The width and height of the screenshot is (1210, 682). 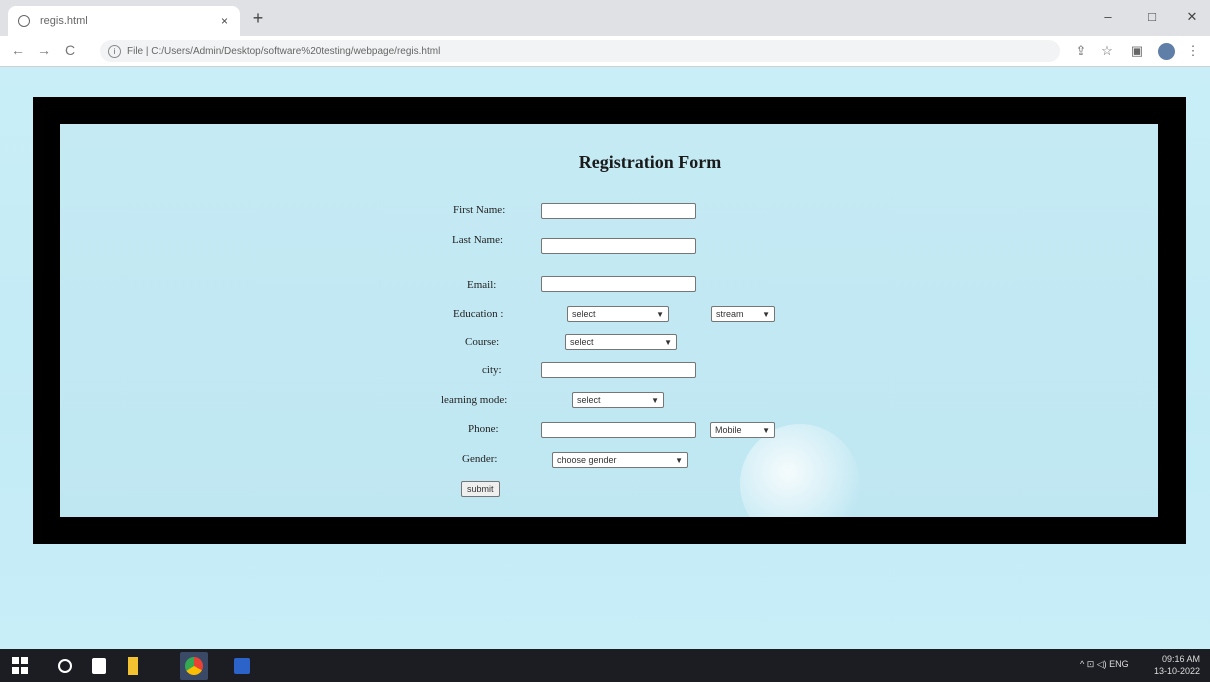 What do you see at coordinates (21, 666) in the screenshot?
I see `windows-start-icon` at bounding box center [21, 666].